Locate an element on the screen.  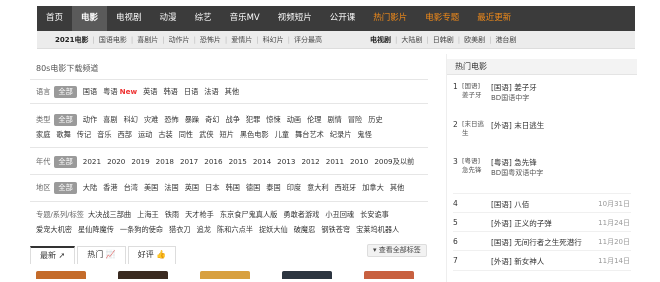
filter-option: 国语 is located at coordinates (90, 92).